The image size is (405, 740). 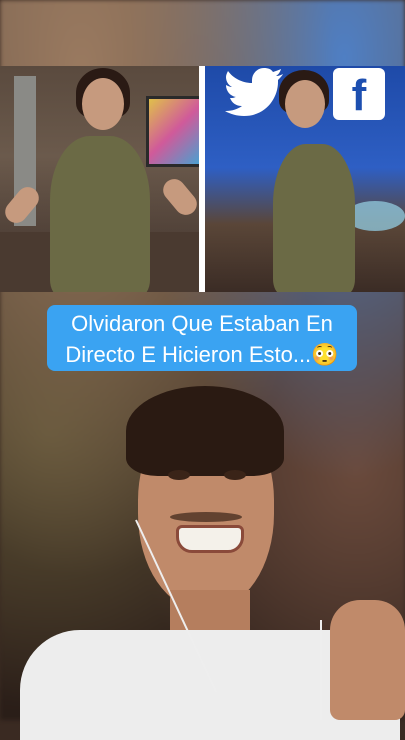 What do you see at coordinates (100, 214) in the screenshot?
I see `presenter-dress` at bounding box center [100, 214].